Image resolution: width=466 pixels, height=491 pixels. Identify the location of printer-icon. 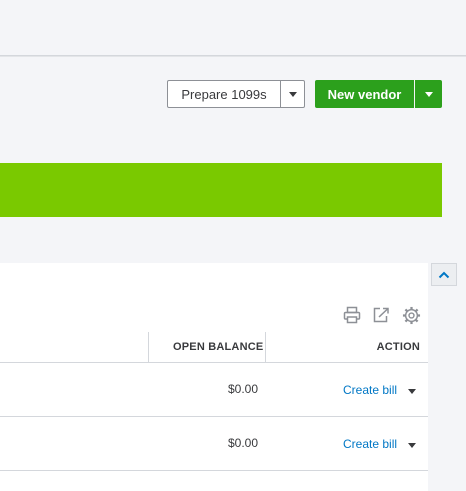
(352, 315).